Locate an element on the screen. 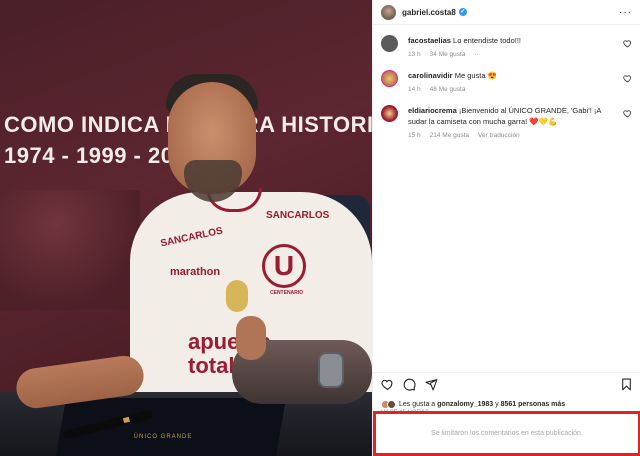 Image resolution: width=640 pixels, height=456 pixels. verified-badge-icon: ✓ is located at coordinates (462, 12).